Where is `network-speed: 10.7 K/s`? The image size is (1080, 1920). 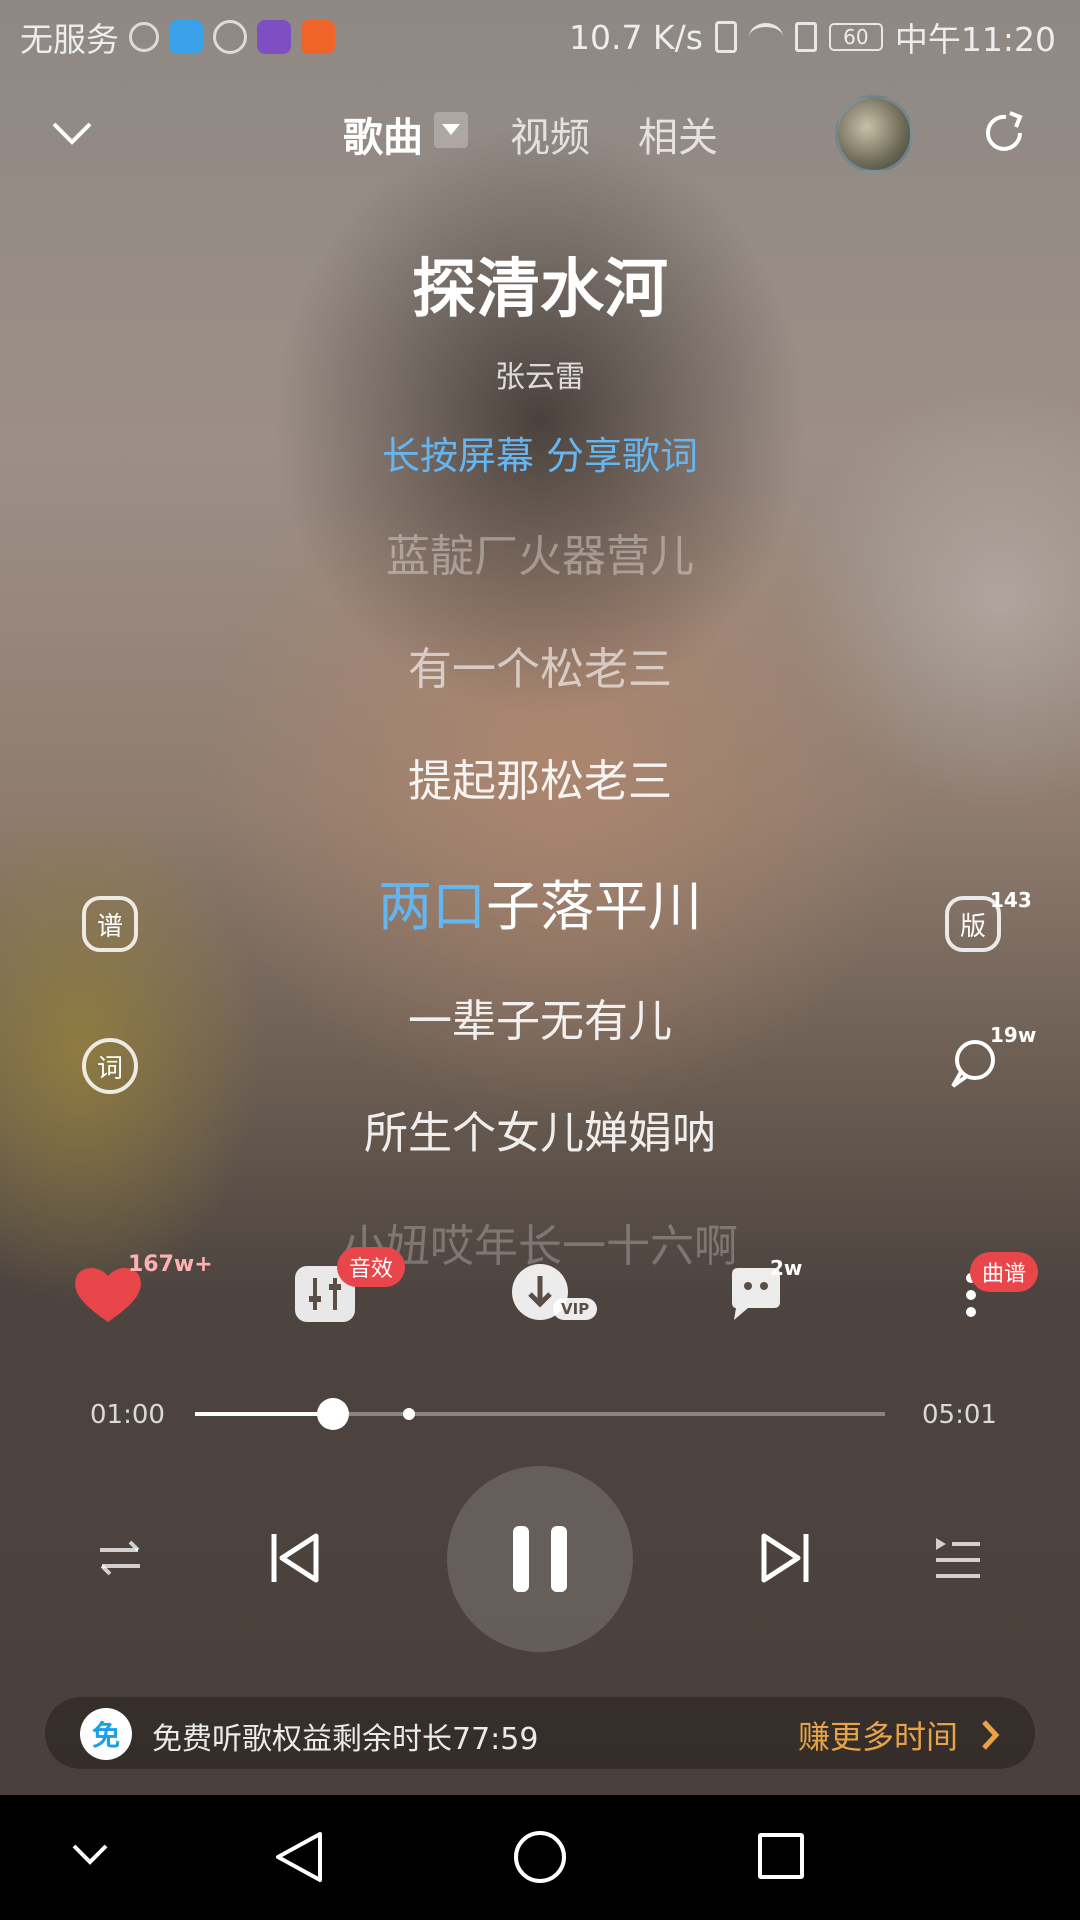
network-speed: 10.7 K/s is located at coordinates (635, 37).